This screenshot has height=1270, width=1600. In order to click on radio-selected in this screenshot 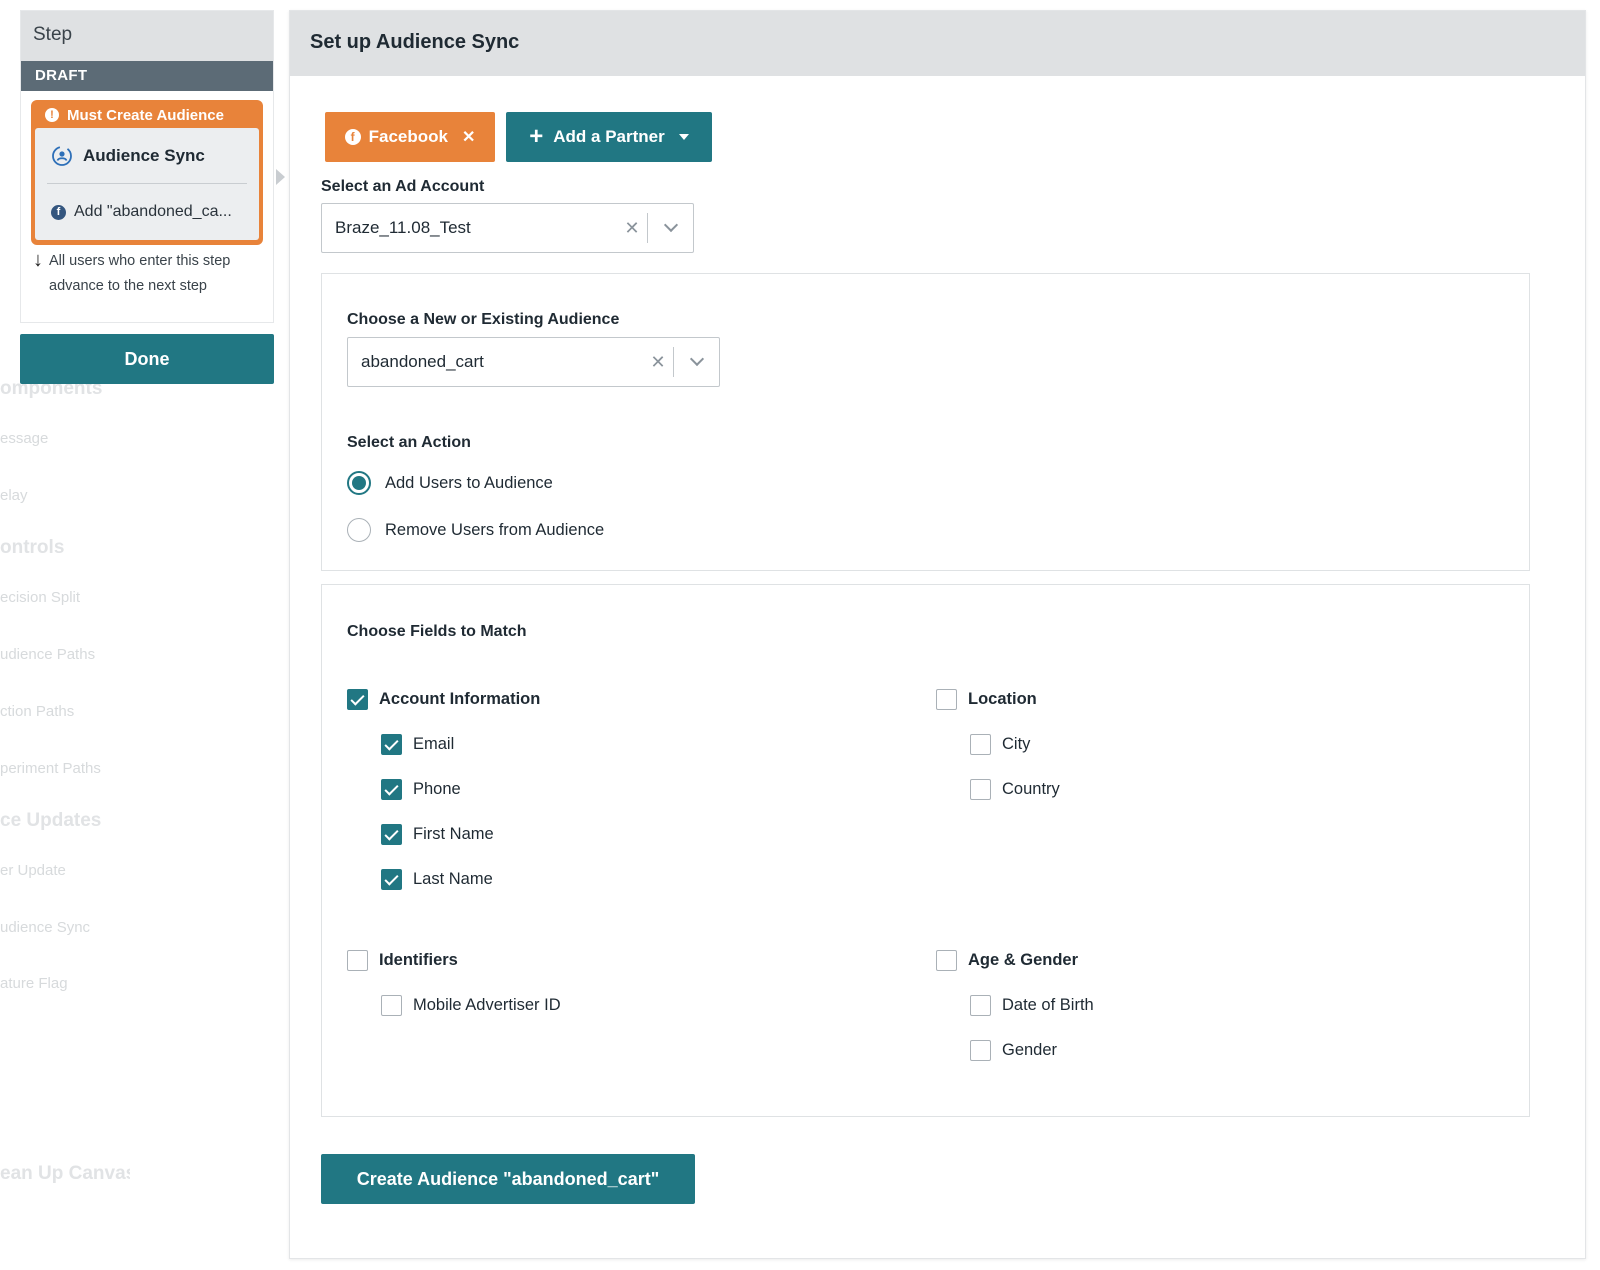, I will do `click(359, 483)`.